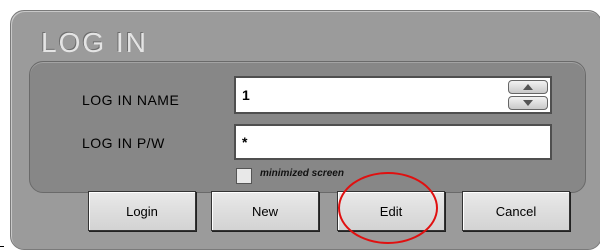 Image resolution: width=600 pixels, height=251 pixels. Describe the element at coordinates (142, 211) in the screenshot. I see `login-button: Login` at that location.